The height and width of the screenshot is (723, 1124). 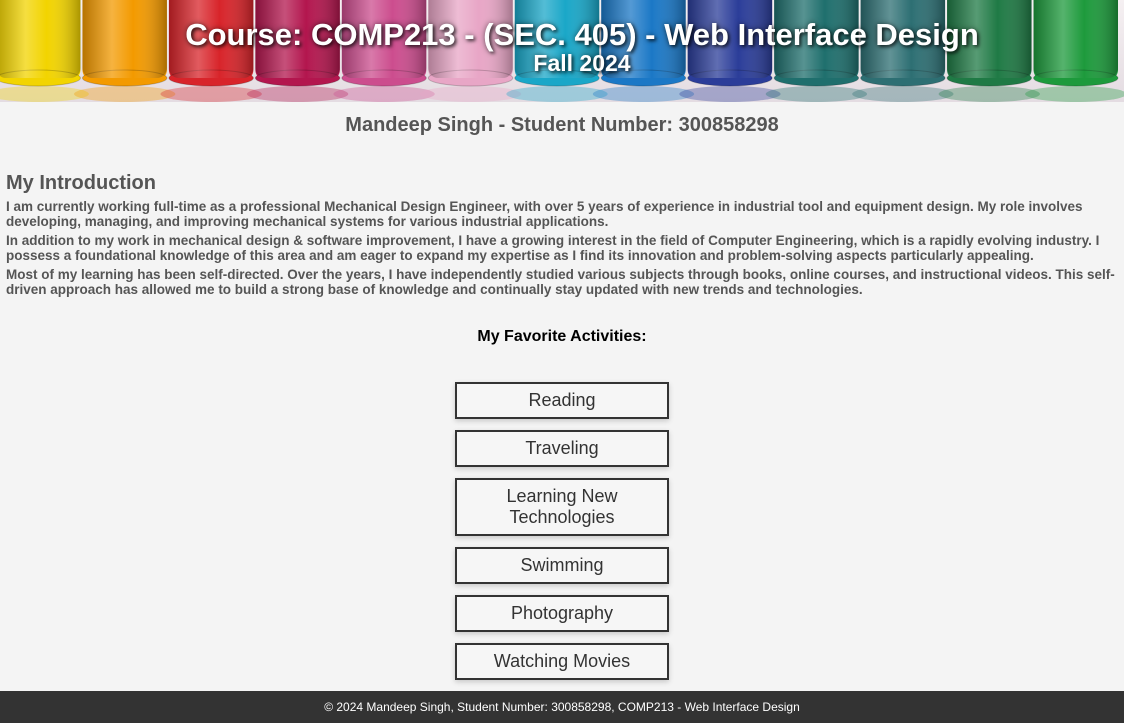 I want to click on activity-item-swimming: Swimming, so click(x=562, y=565).